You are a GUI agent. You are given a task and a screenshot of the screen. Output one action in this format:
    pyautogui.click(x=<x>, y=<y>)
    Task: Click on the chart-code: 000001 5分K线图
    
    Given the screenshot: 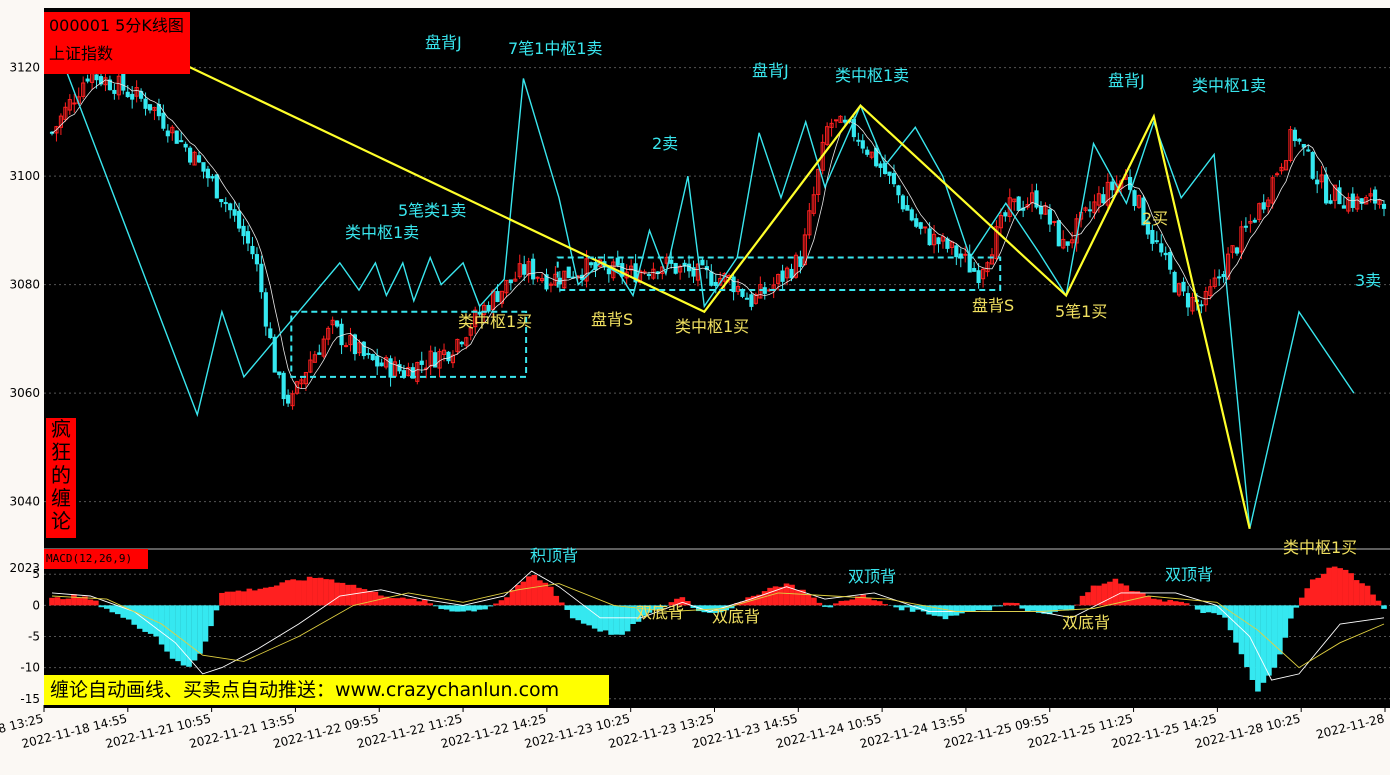 What is the action you would take?
    pyautogui.click(x=116, y=25)
    